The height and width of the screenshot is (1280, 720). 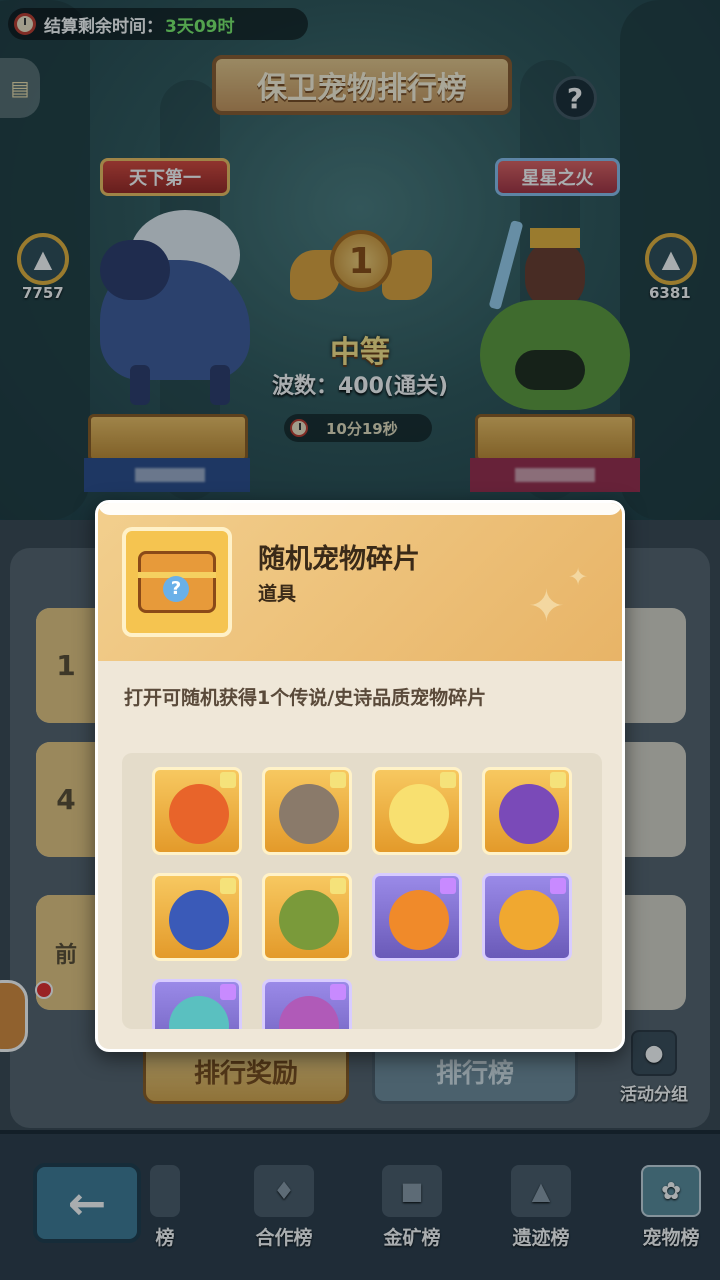 What do you see at coordinates (66, 665) in the screenshot?
I see `list-item-rank: 1` at bounding box center [66, 665].